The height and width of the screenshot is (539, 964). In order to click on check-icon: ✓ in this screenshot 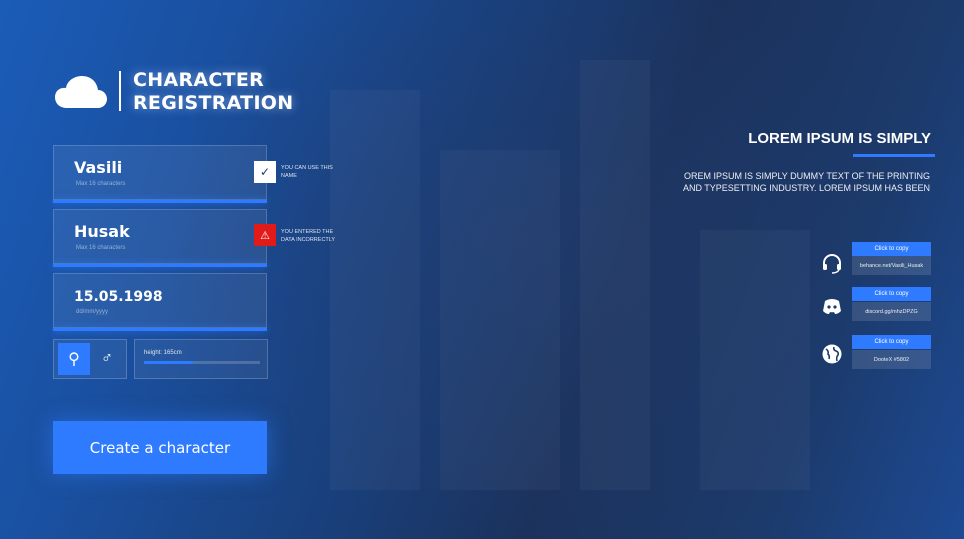, I will do `click(265, 172)`.